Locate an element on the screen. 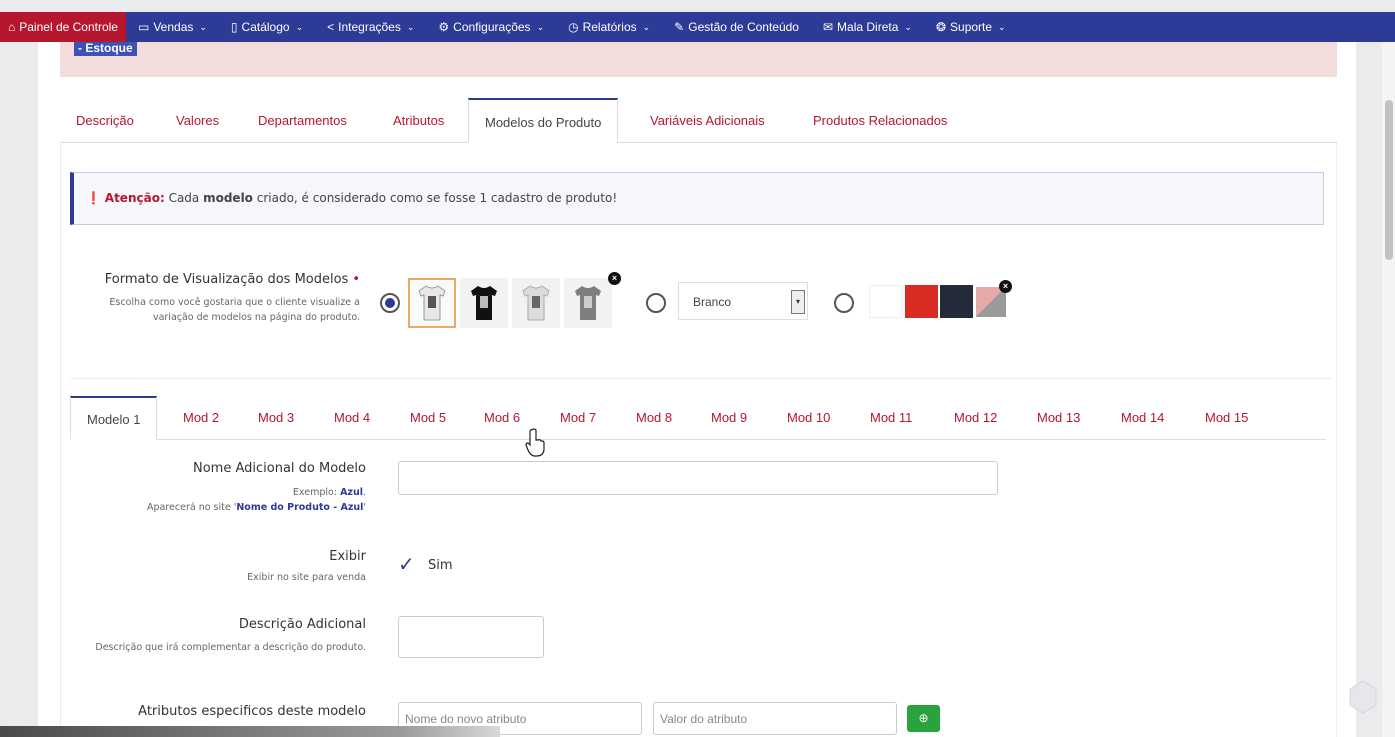 This screenshot has height=737, width=1395. help-bold: Nome do Produto - Azul is located at coordinates (300, 507).